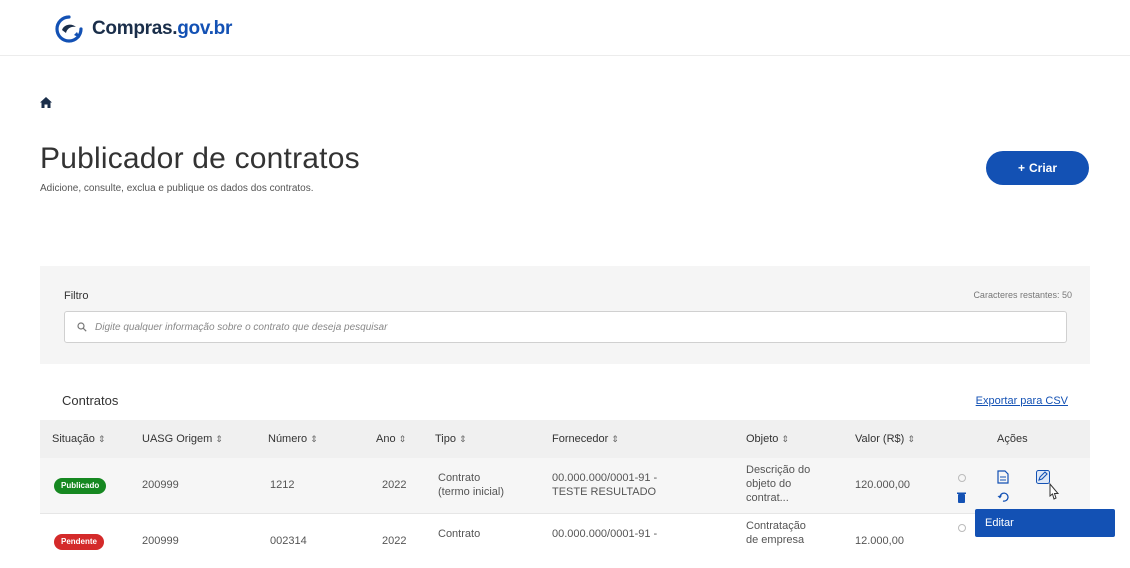 The image size is (1130, 568). What do you see at coordinates (46, 104) in the screenshot?
I see `breadcrumb-home-icon` at bounding box center [46, 104].